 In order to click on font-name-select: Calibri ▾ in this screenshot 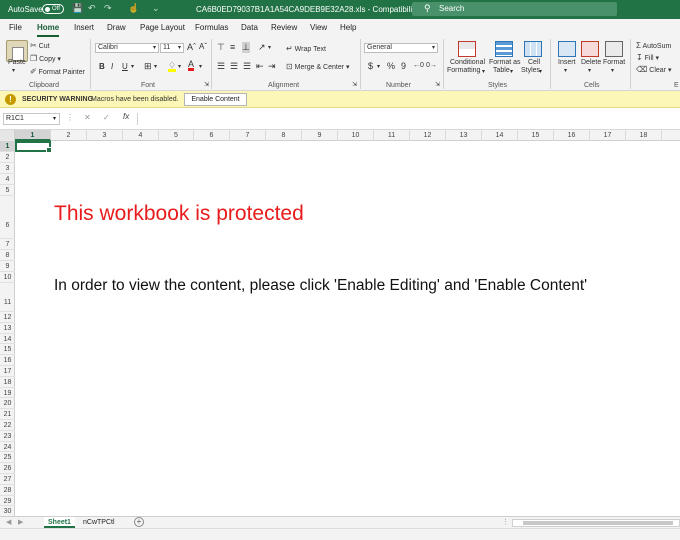, I will do `click(127, 48)`.